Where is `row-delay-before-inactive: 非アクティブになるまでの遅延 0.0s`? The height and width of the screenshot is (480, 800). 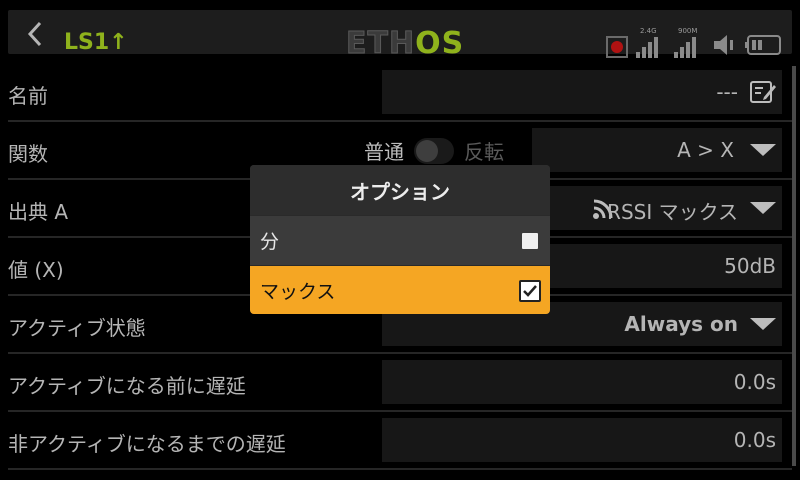
row-delay-before-inactive: 非アクティブになるまでの遅延 0.0s is located at coordinates (400, 441).